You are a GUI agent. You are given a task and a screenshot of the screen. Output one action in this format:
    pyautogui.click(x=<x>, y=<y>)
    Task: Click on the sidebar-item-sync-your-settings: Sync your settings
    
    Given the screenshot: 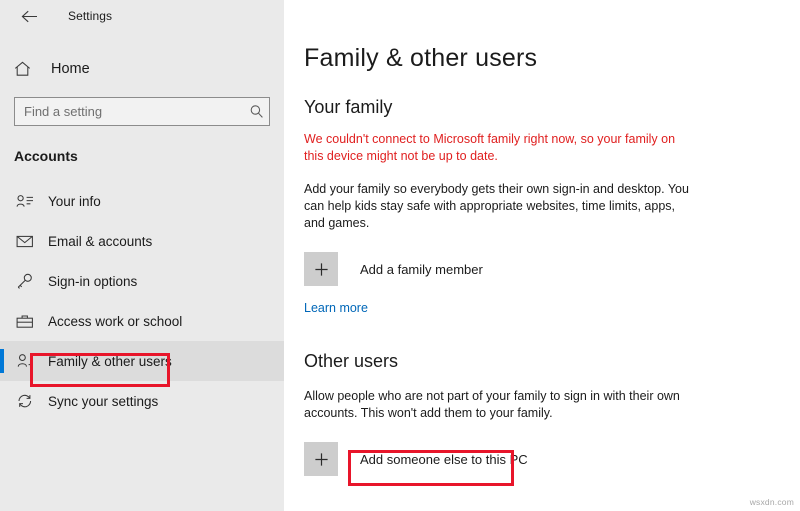 What is the action you would take?
    pyautogui.click(x=142, y=401)
    